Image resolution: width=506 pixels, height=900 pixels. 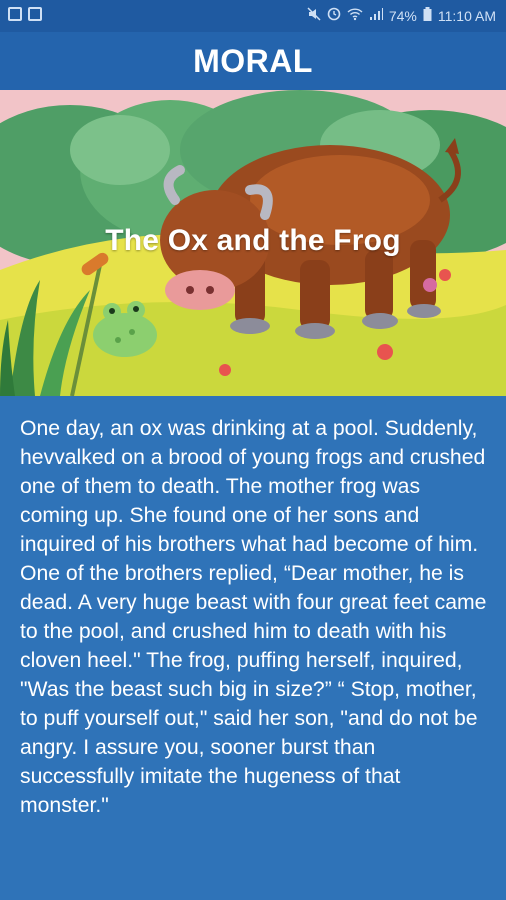 I want to click on battery-percent: 74%, so click(x=402, y=15).